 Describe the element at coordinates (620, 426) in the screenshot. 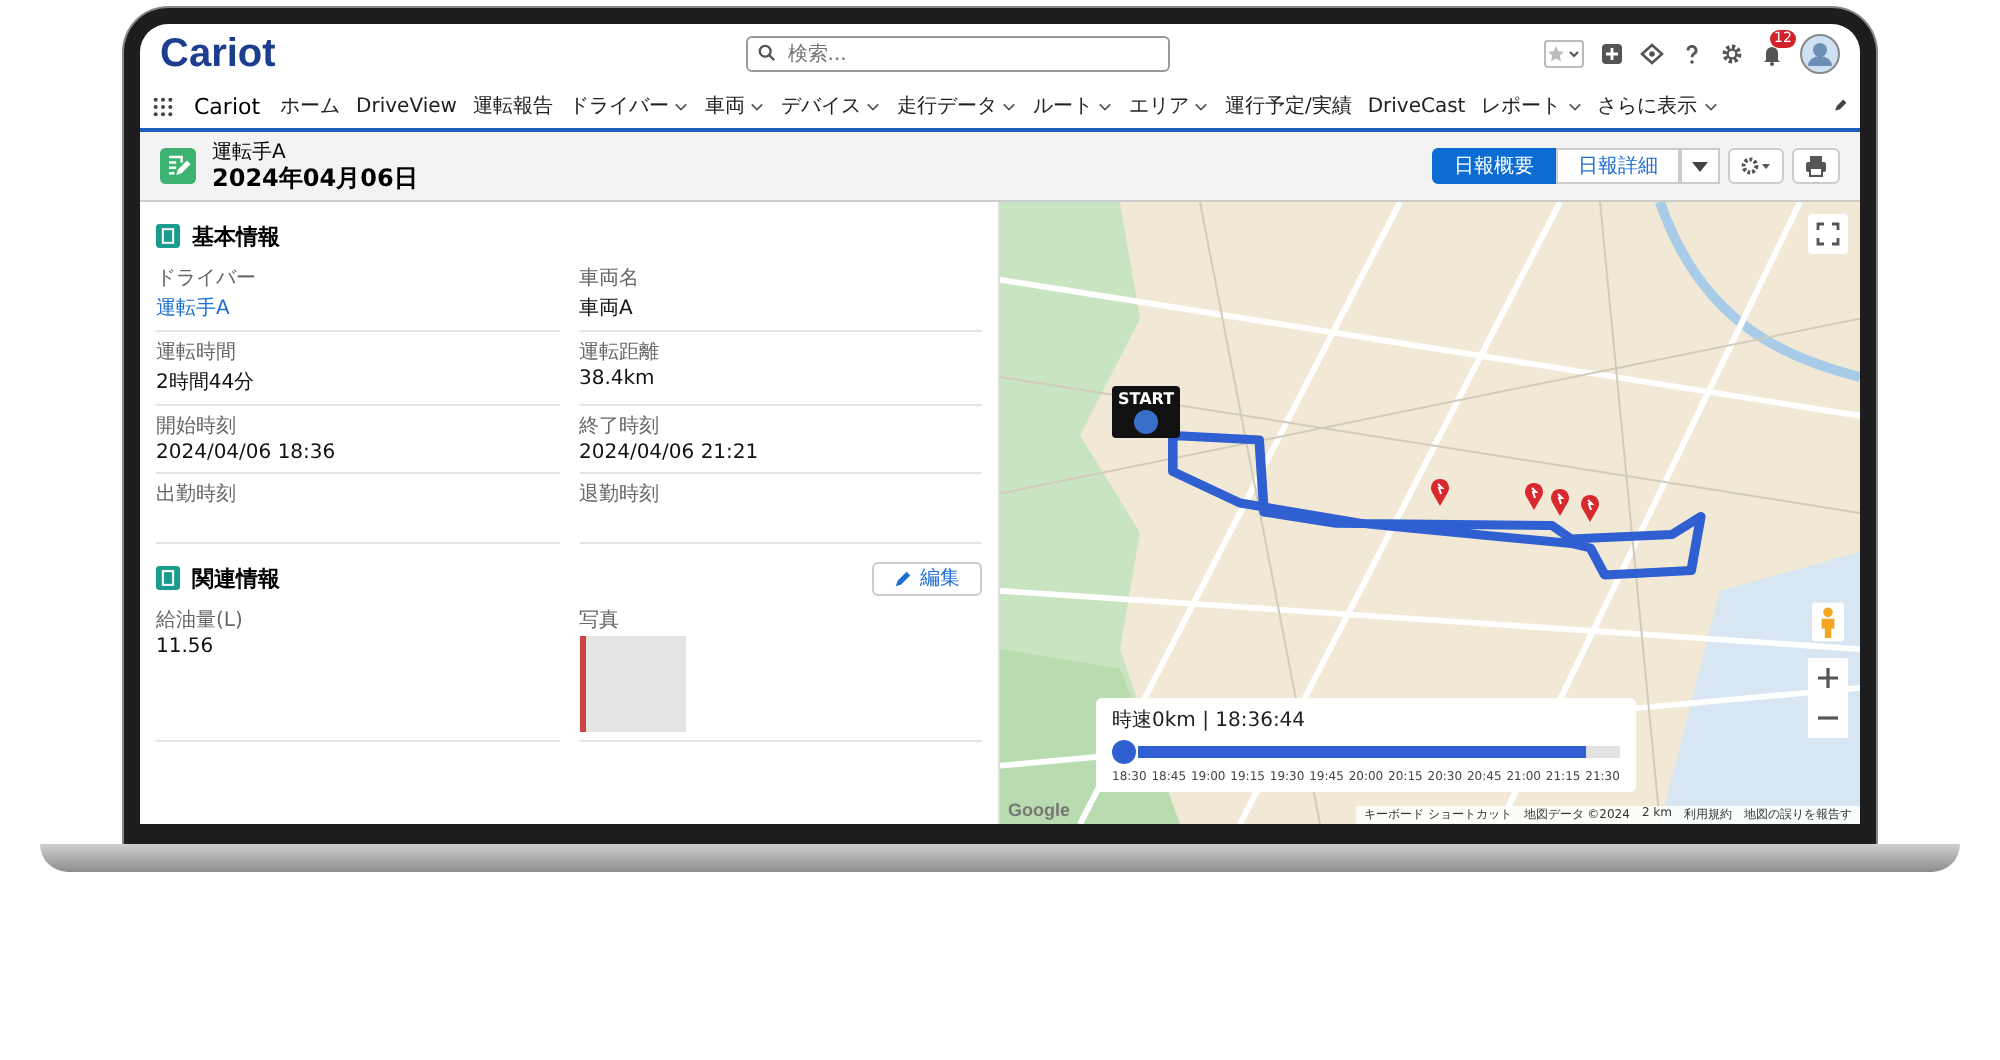

I see `field-label: 終了時刻` at that location.